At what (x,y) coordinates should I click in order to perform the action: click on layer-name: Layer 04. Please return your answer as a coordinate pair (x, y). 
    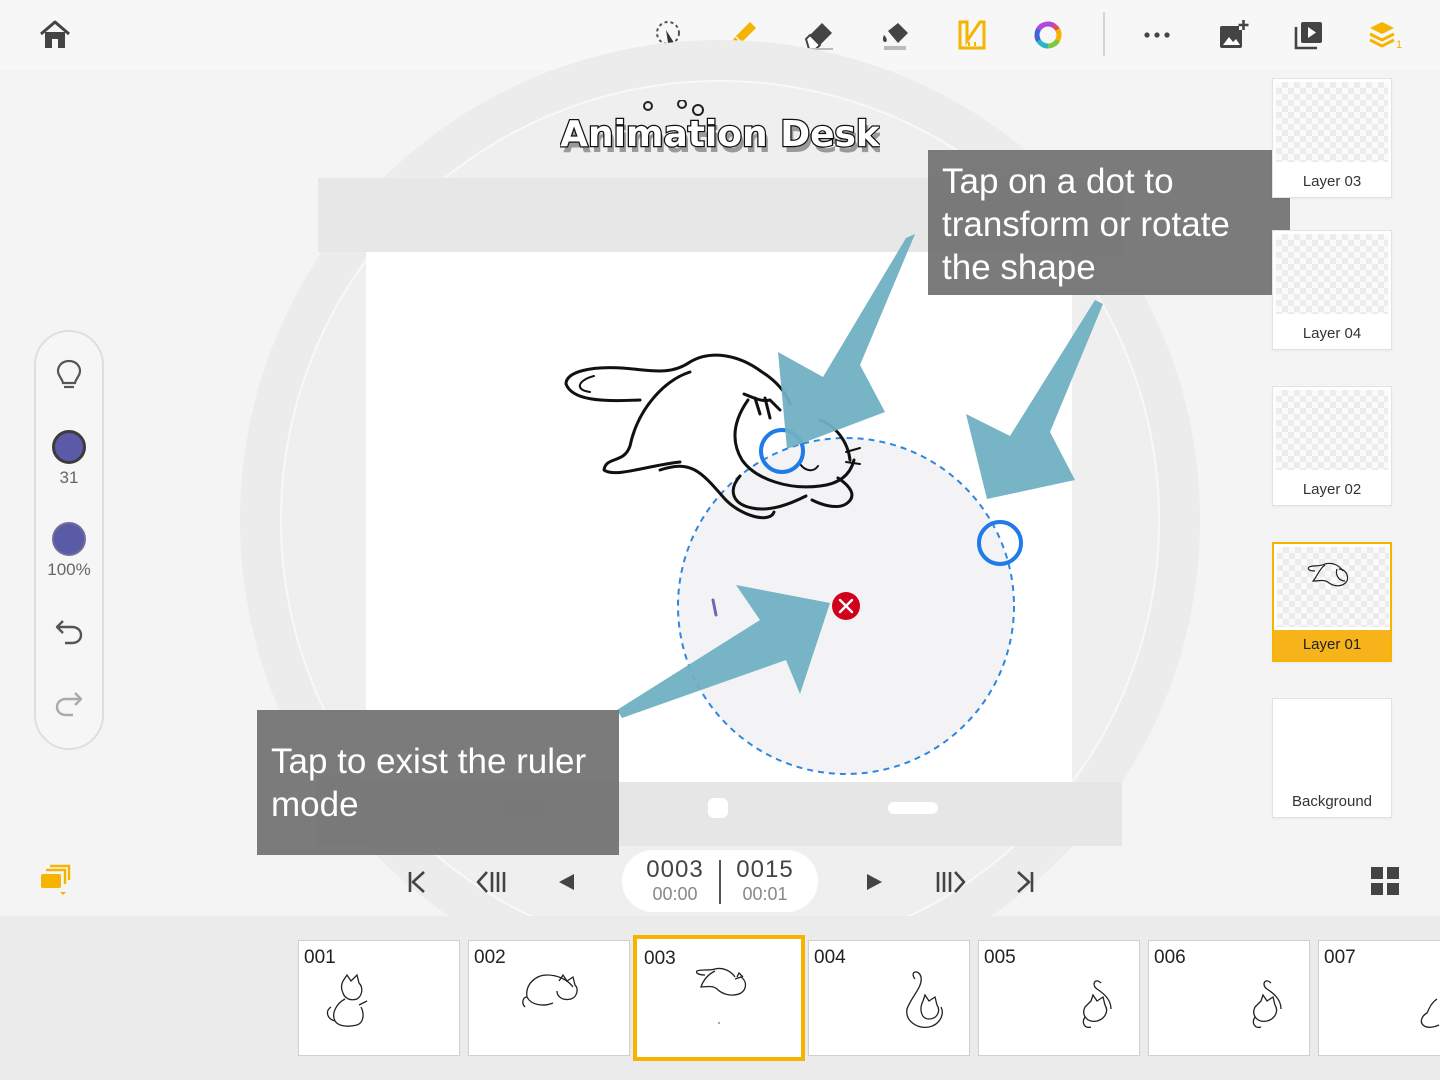
    Looking at the image, I should click on (1332, 333).